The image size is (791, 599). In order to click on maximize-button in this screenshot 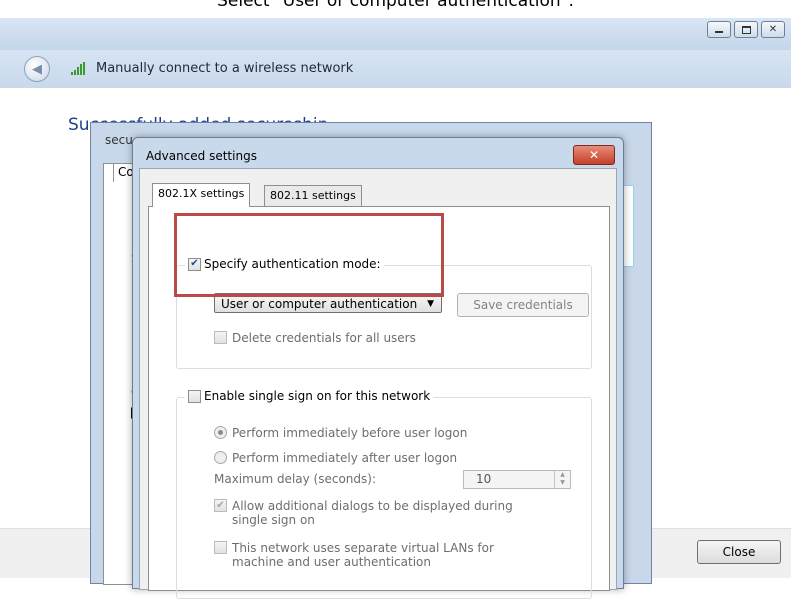, I will do `click(746, 29)`.